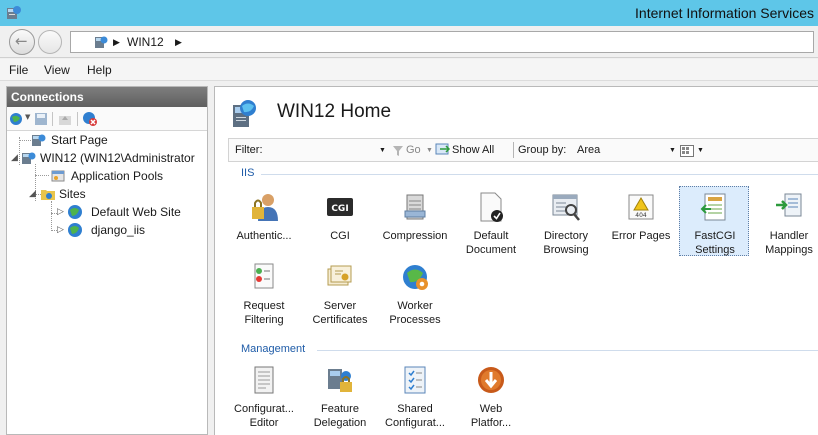  Describe the element at coordinates (715, 250) in the screenshot. I see `feature-label-line2: Settings` at that location.